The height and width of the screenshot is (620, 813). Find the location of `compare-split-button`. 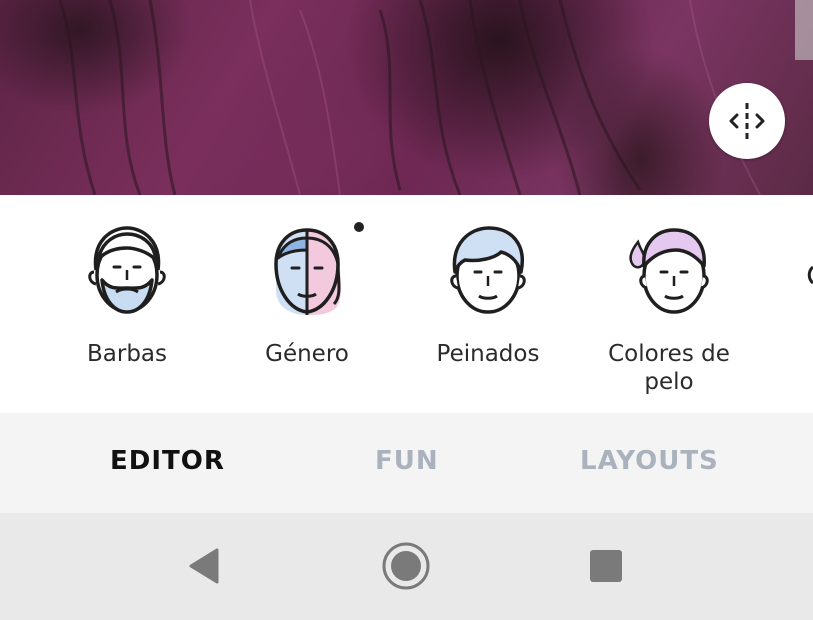

compare-split-button is located at coordinates (747, 121).